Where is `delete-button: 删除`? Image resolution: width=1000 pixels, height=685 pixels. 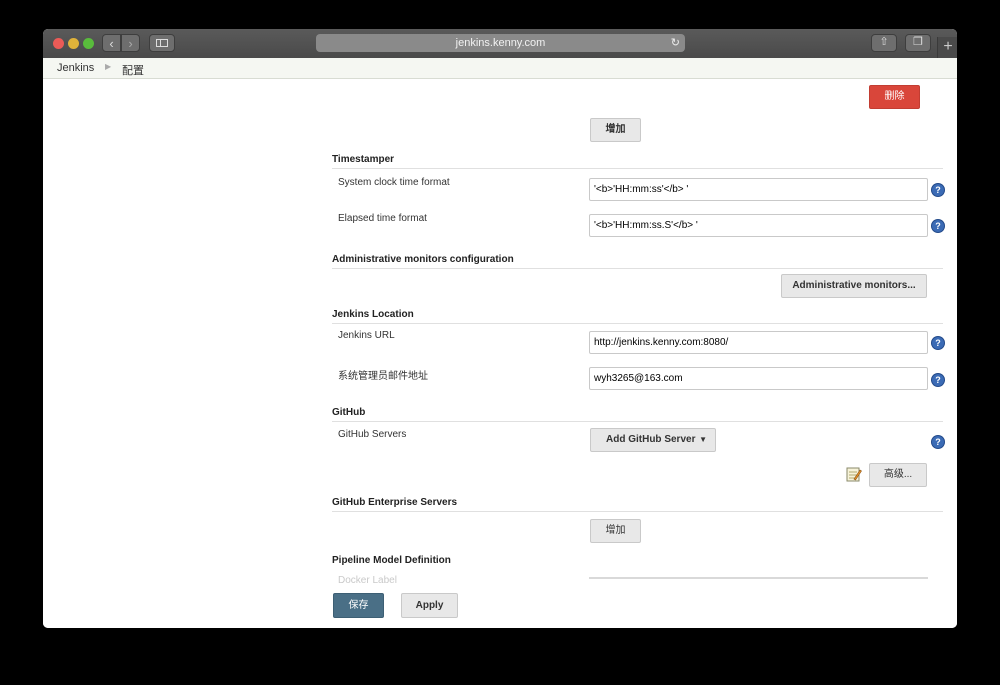
delete-button: 删除 is located at coordinates (894, 97).